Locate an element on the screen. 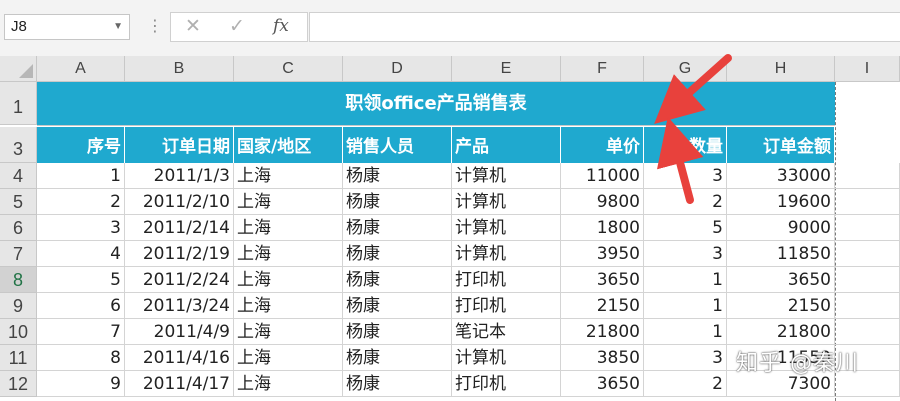 The height and width of the screenshot is (401, 900). arrow-lower is located at coordinates (680, 160).